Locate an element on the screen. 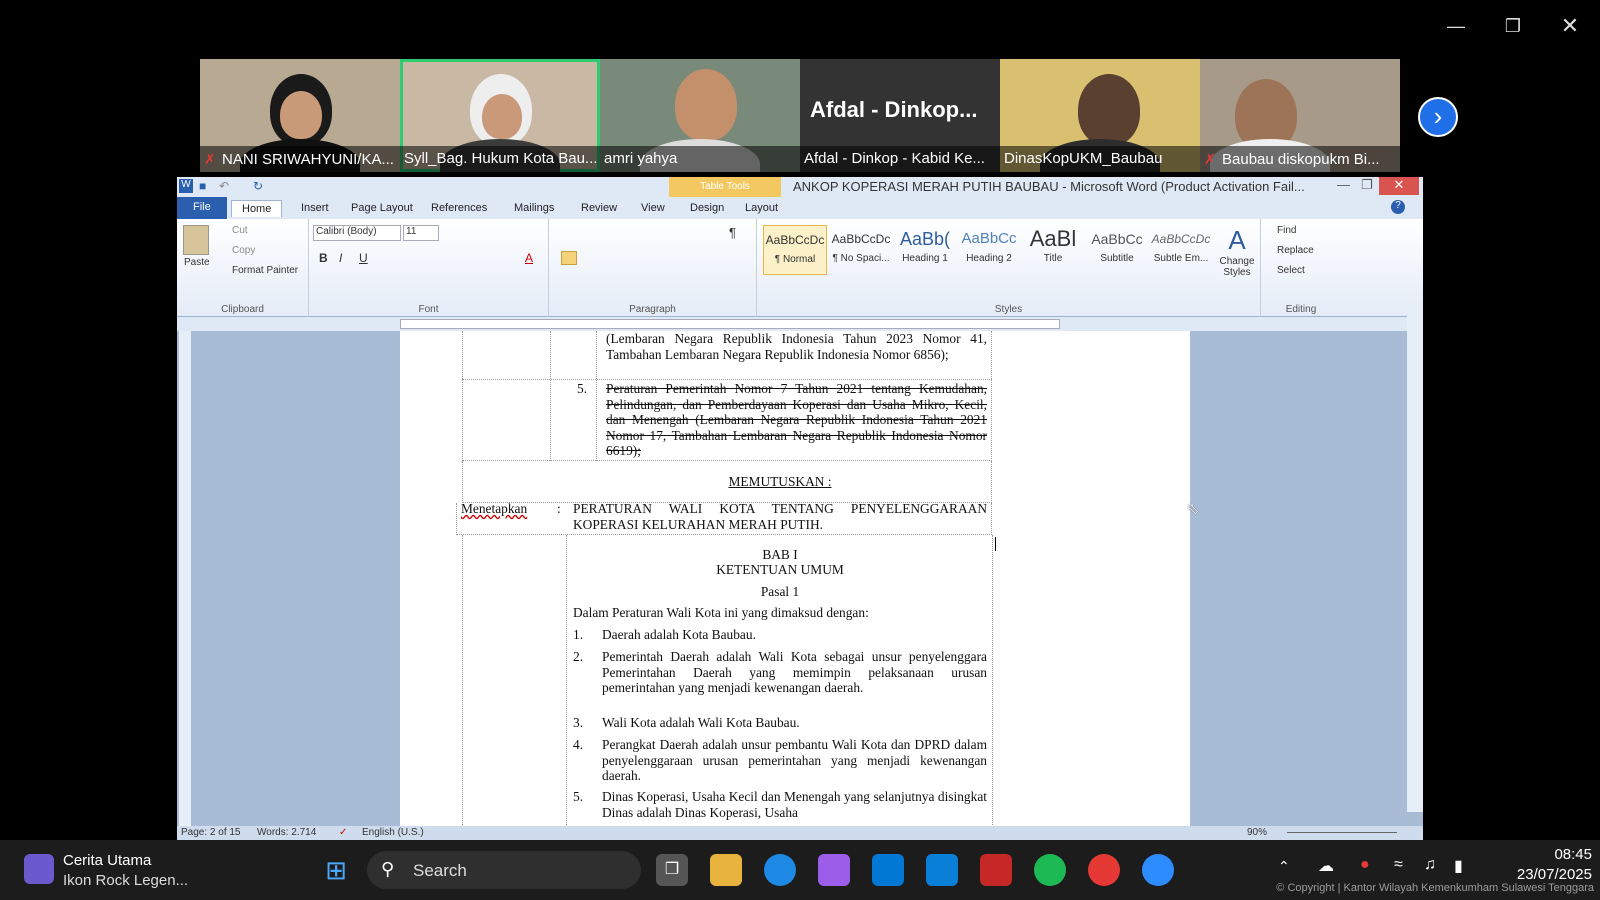  copilot-icon is located at coordinates (834, 870).